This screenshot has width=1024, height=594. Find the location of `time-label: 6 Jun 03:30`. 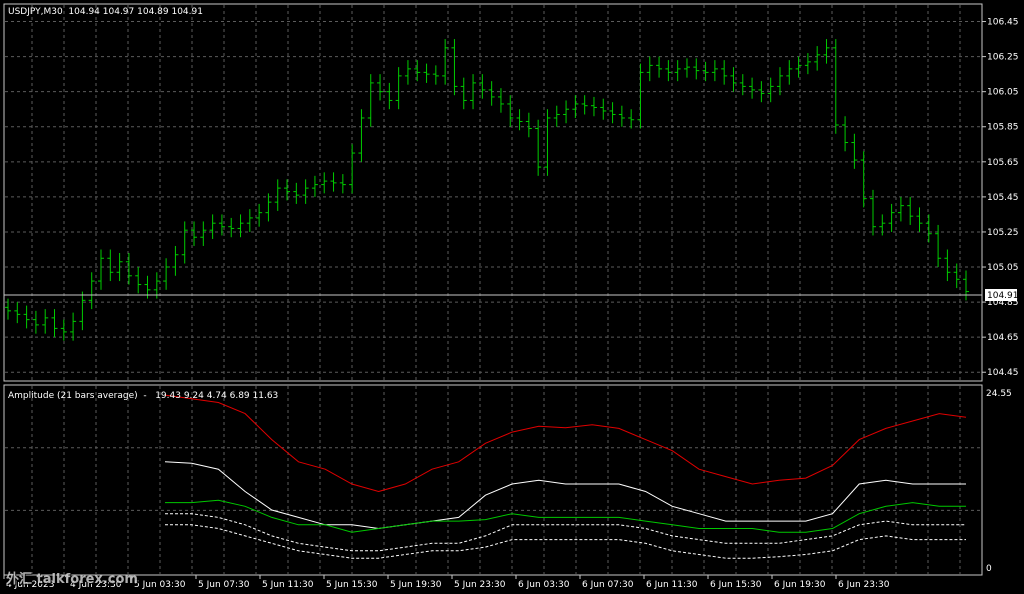

time-label: 6 Jun 03:30 is located at coordinates (544, 585).